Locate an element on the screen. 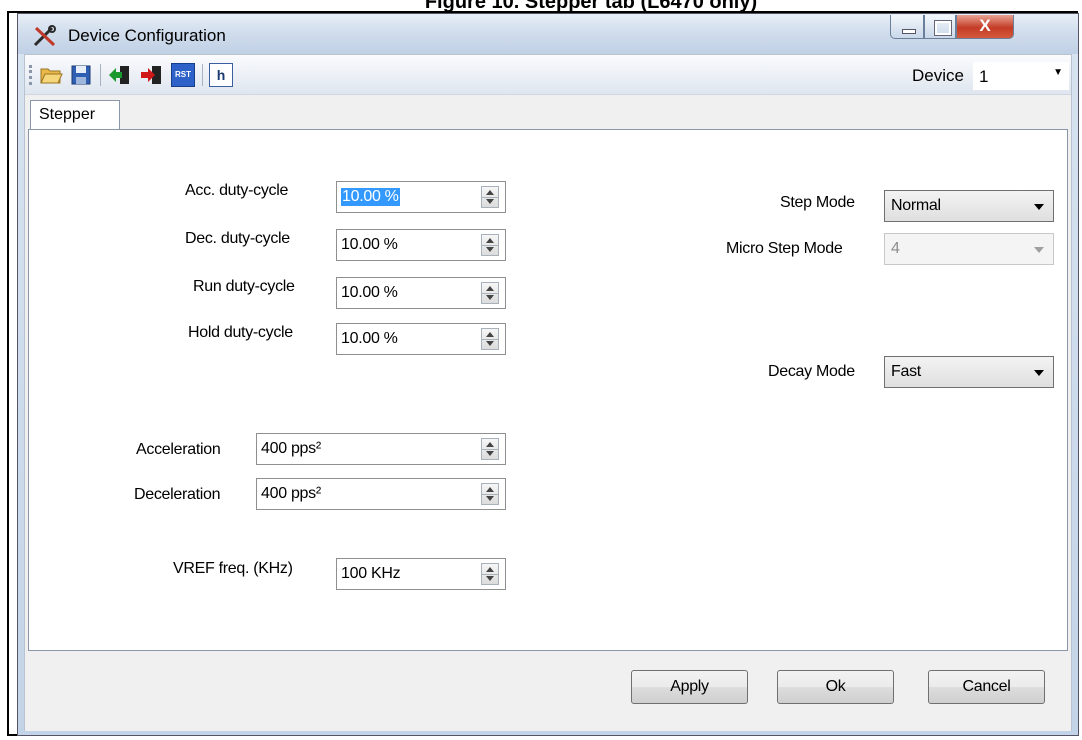  device-label: Device is located at coordinates (938, 75).